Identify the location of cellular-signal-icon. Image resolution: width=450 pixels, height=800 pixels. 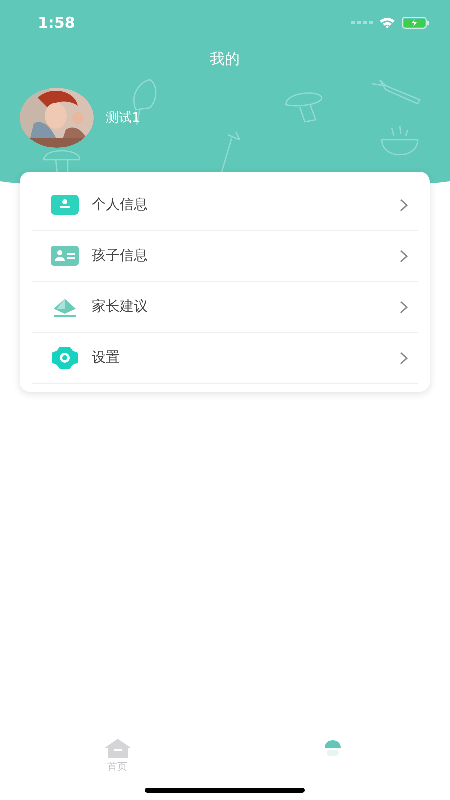
(362, 23).